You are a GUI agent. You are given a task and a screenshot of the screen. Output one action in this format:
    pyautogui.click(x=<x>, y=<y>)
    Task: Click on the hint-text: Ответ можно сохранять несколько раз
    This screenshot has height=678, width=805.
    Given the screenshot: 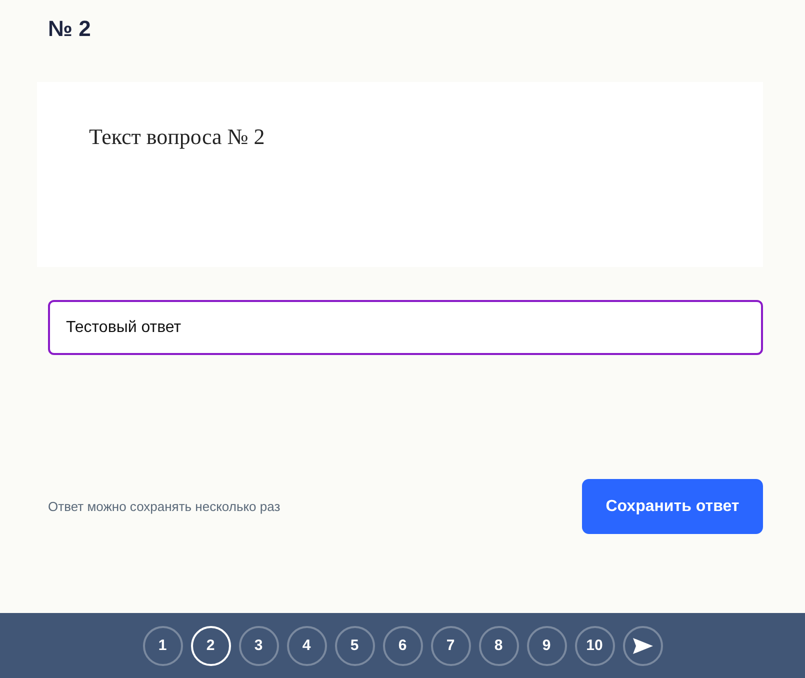 What is the action you would take?
    pyautogui.click(x=164, y=506)
    